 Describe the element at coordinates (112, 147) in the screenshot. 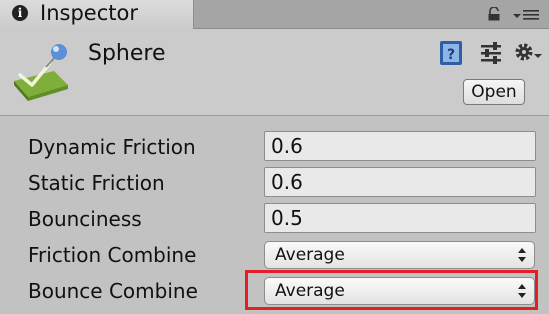

I see `property-label: Dynamic Friction` at that location.